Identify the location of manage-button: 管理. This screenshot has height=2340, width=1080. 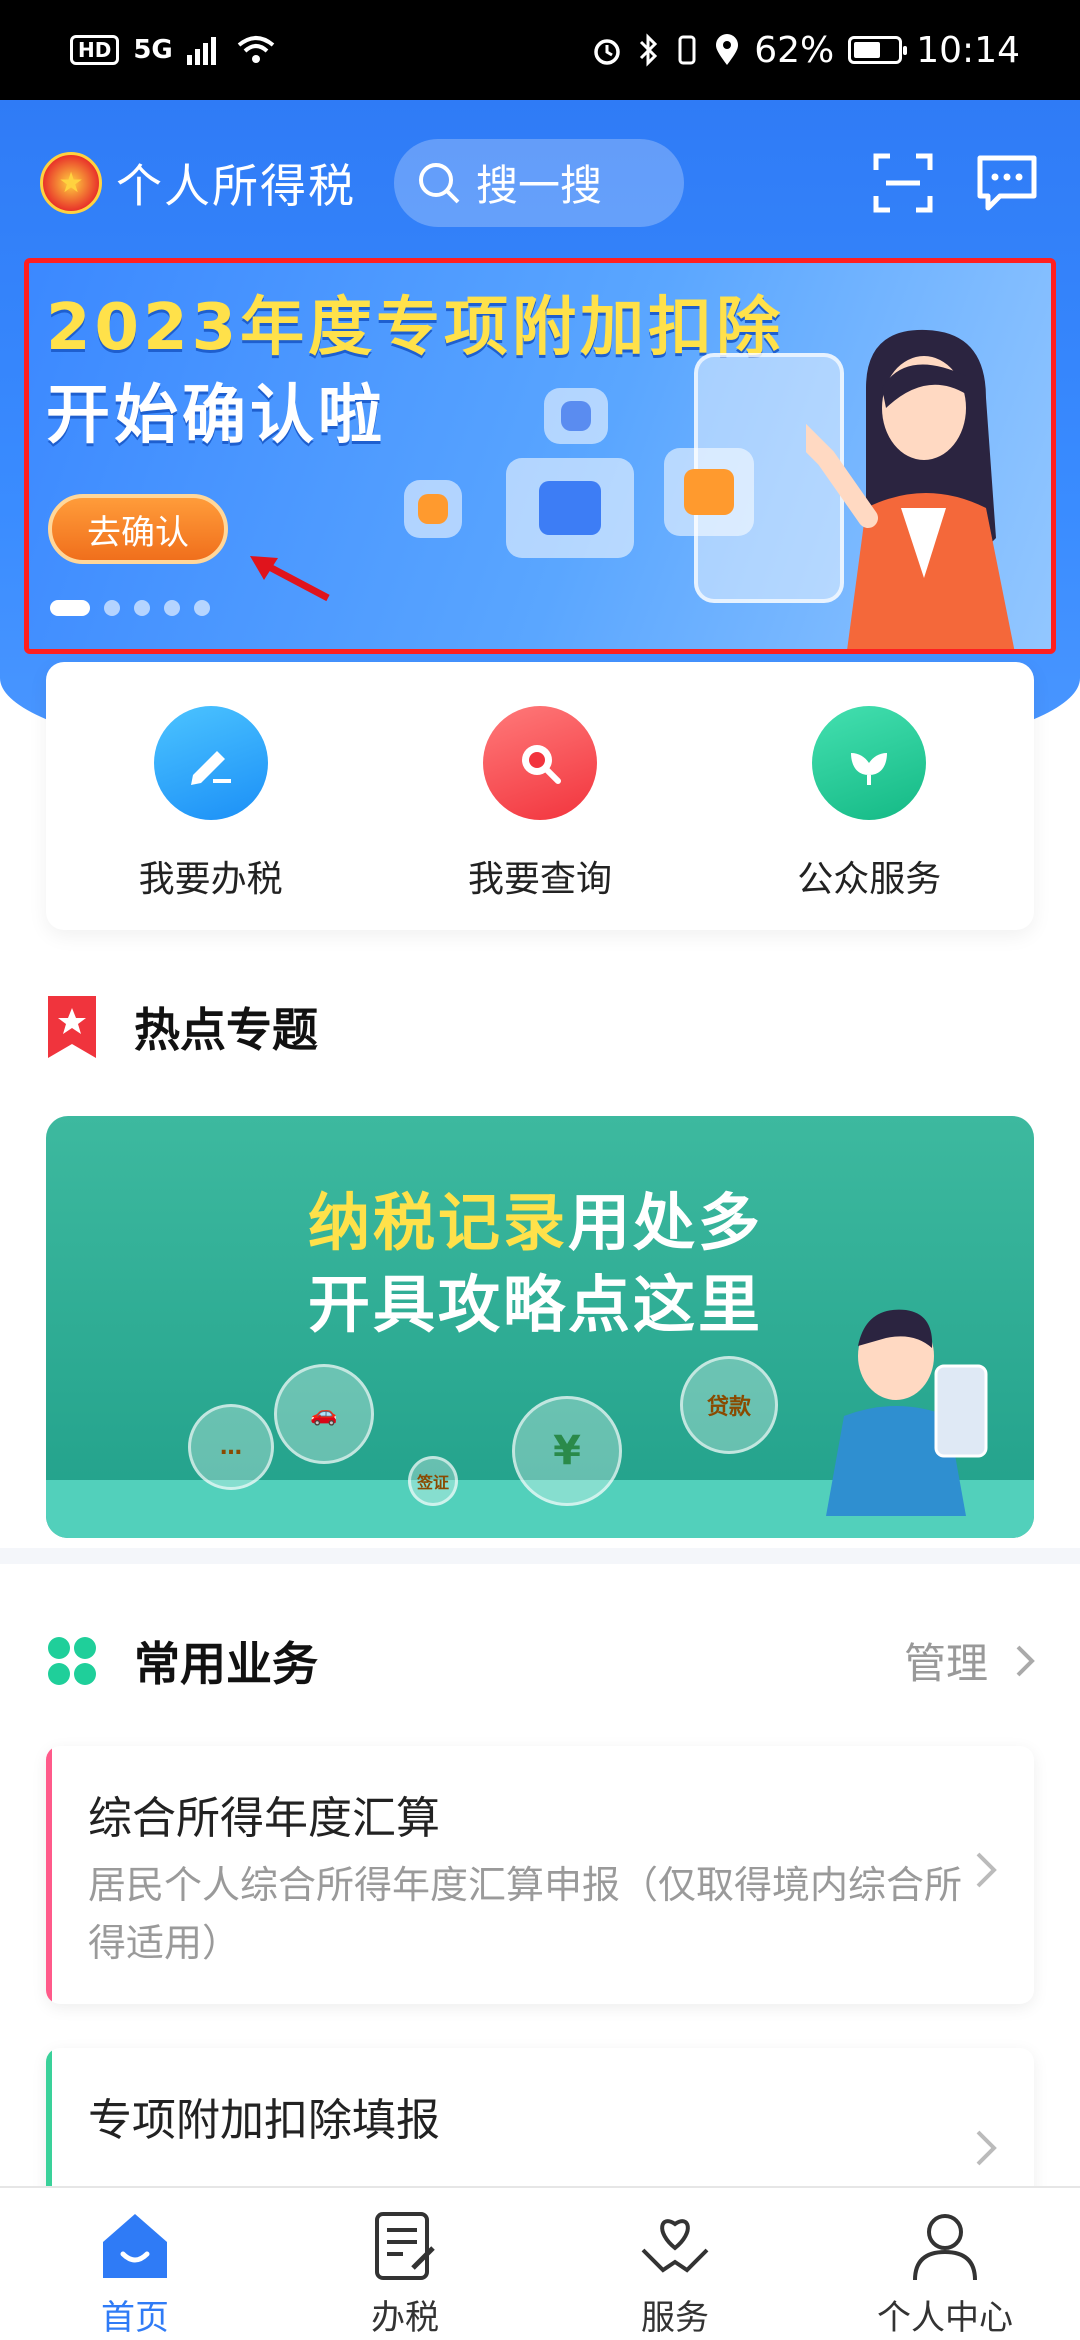
(974, 1660).